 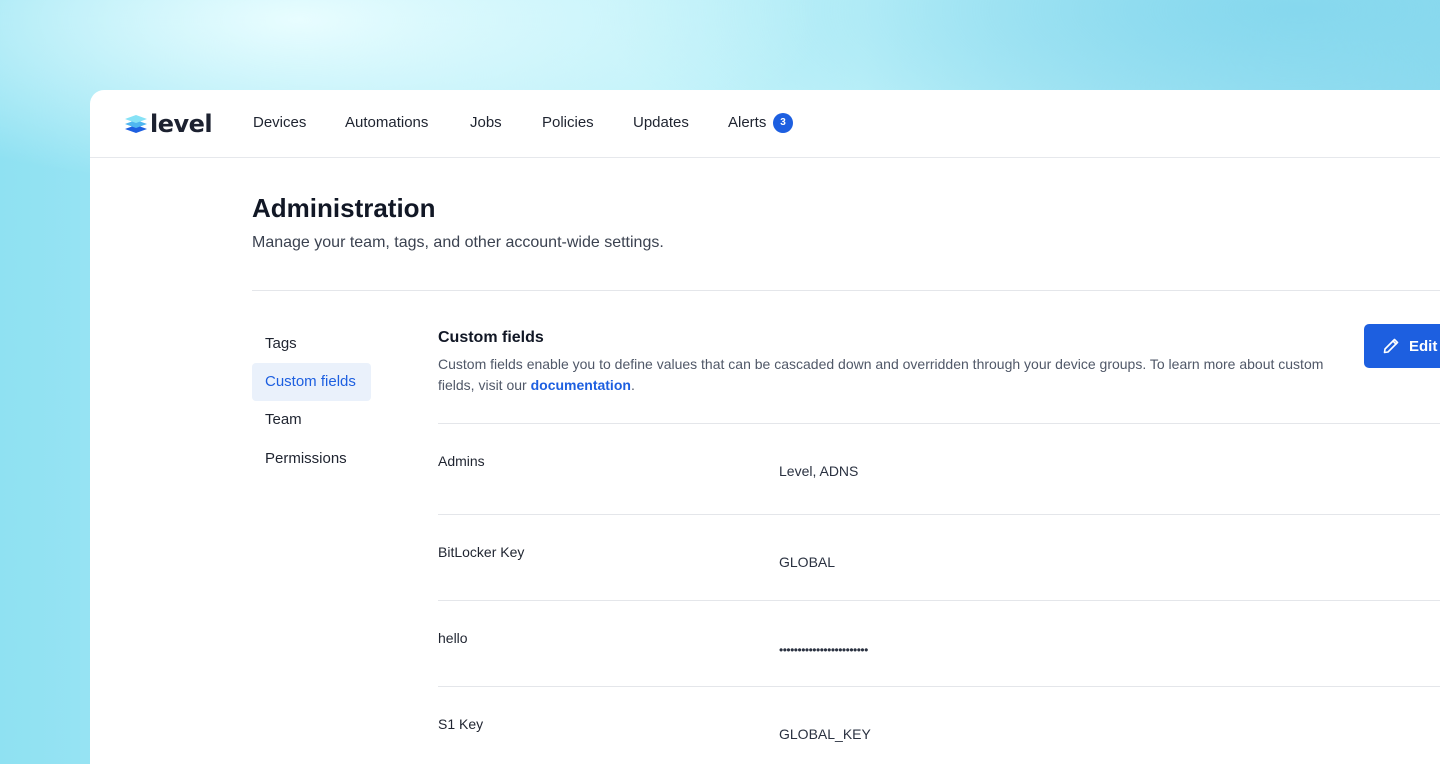 What do you see at coordinates (453, 638) in the screenshot?
I see `field-name: hello` at bounding box center [453, 638].